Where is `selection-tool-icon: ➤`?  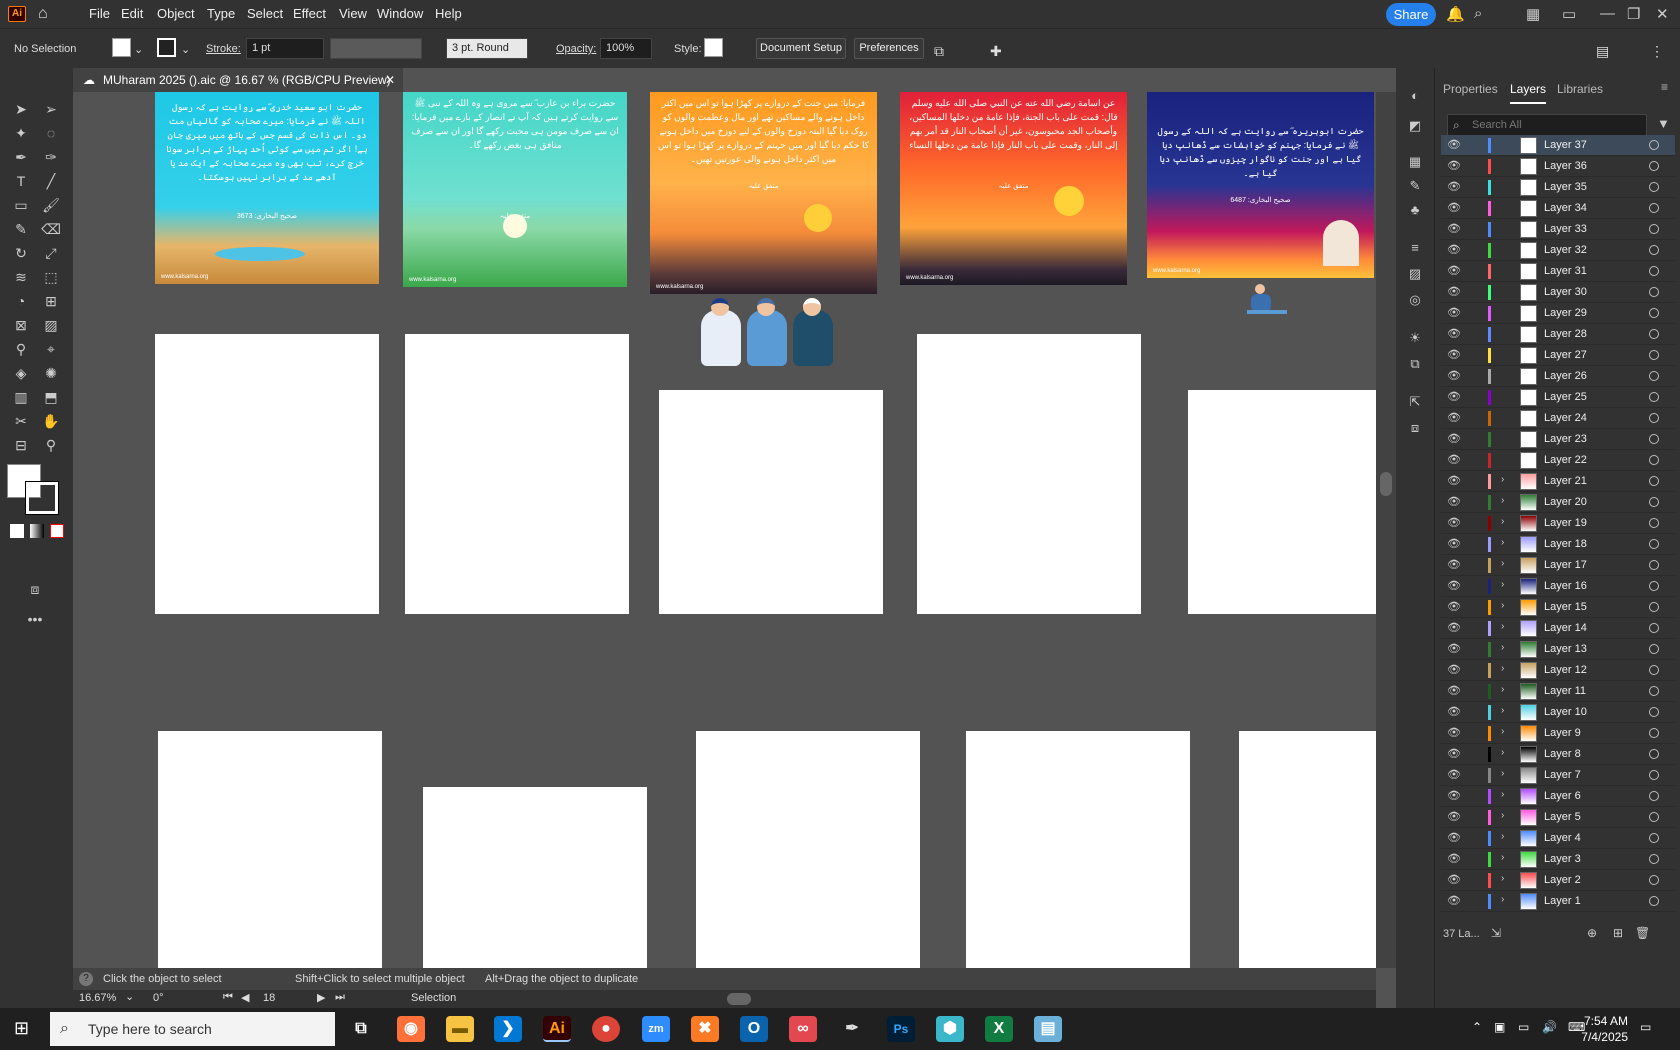
selection-tool-icon: ➤ is located at coordinates (21, 109).